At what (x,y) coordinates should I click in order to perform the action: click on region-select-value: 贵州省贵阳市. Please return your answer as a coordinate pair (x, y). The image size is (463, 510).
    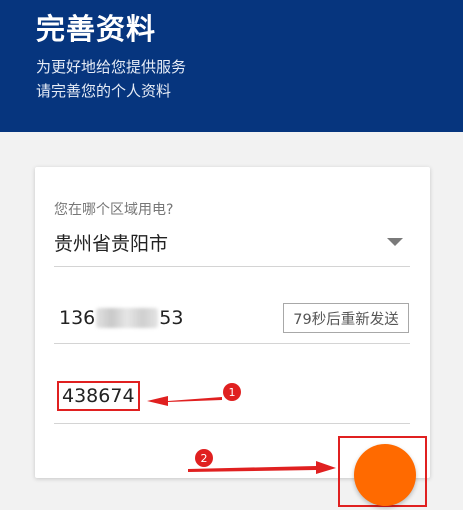
    Looking at the image, I should click on (111, 242).